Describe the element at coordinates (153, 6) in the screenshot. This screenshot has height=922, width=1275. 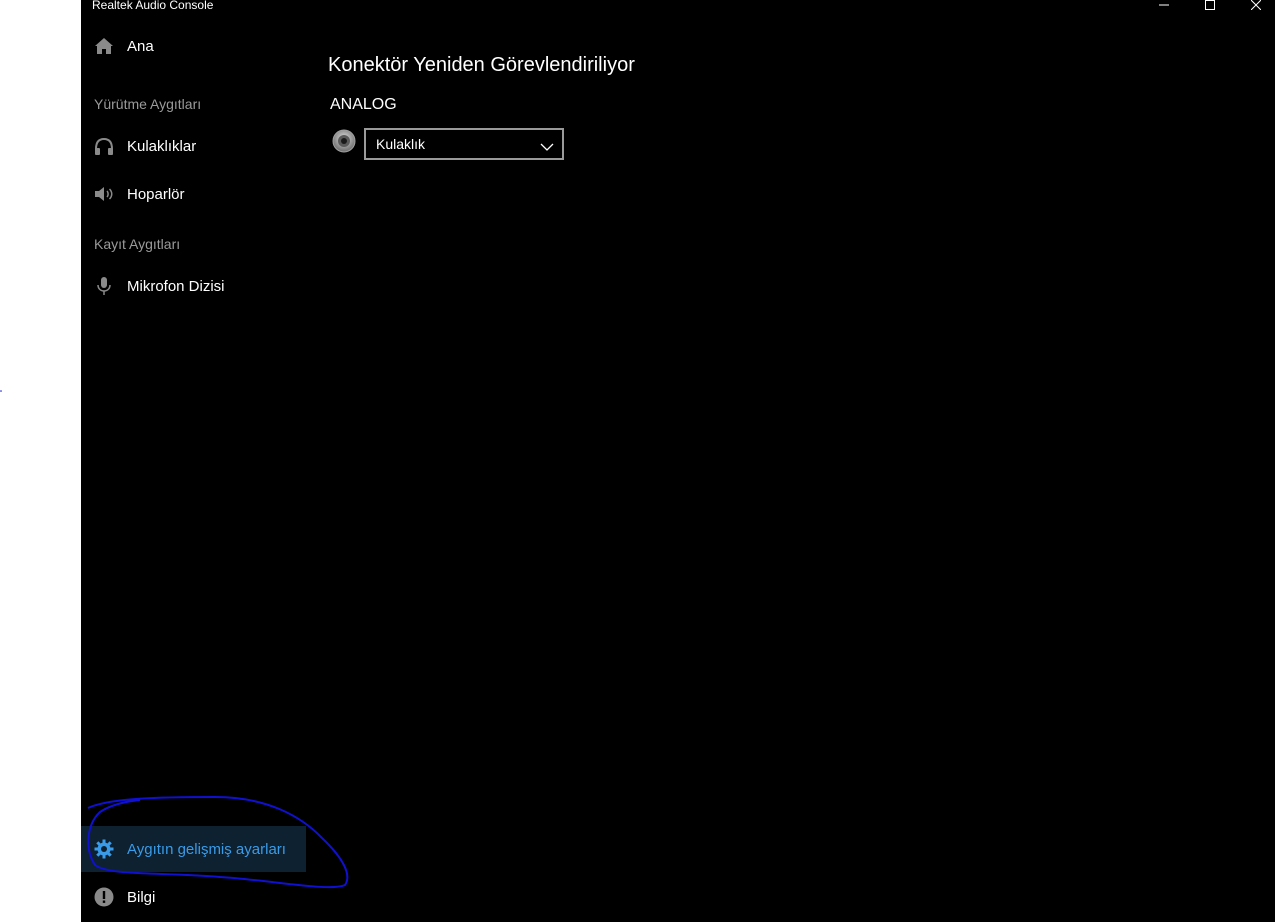
I see `window-title: Realtek Audio Console` at that location.